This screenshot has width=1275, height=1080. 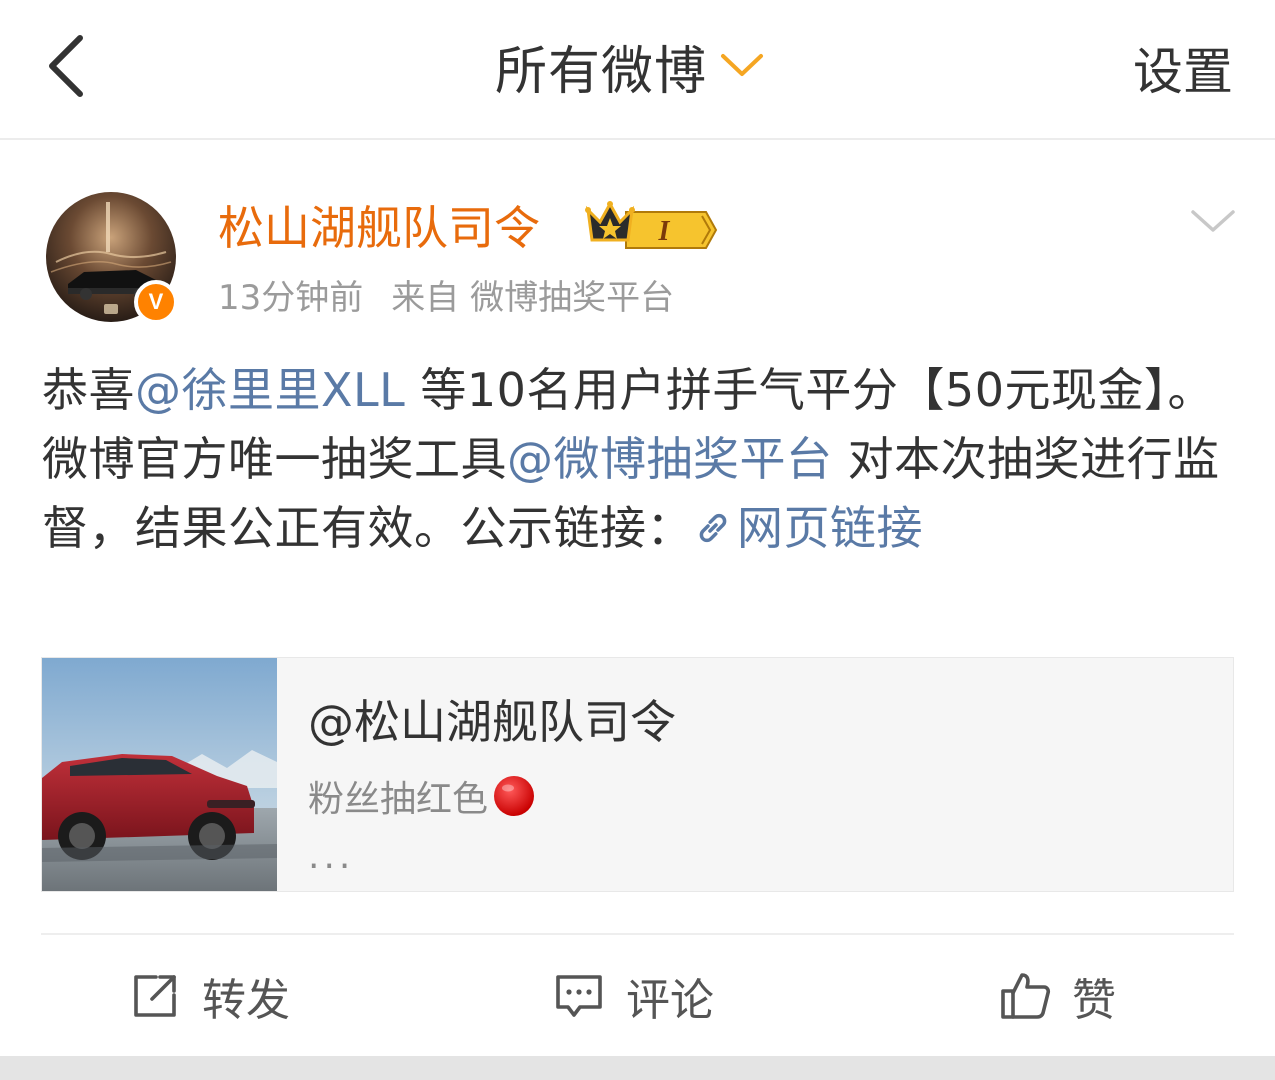 What do you see at coordinates (1183, 68) in the screenshot?
I see `settings-button: 设置` at bounding box center [1183, 68].